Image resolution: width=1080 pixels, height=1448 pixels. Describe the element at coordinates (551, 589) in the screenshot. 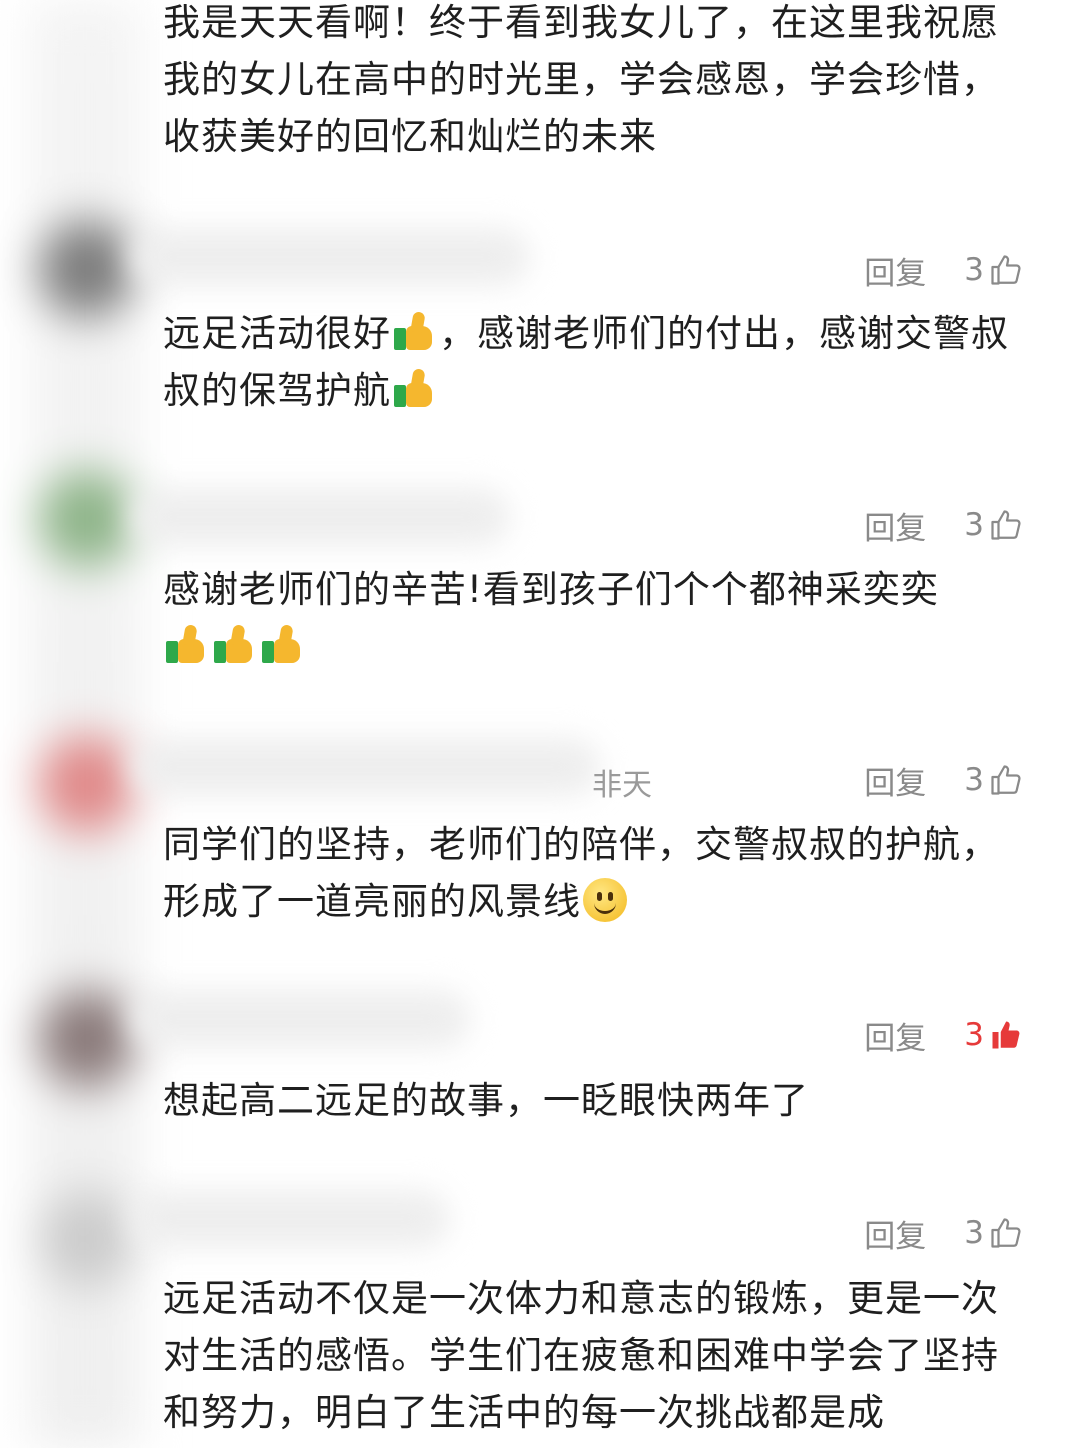

I see `comment-text-part: 感谢老师们的辛苦!看到孩子们个个都神采奕奕` at that location.